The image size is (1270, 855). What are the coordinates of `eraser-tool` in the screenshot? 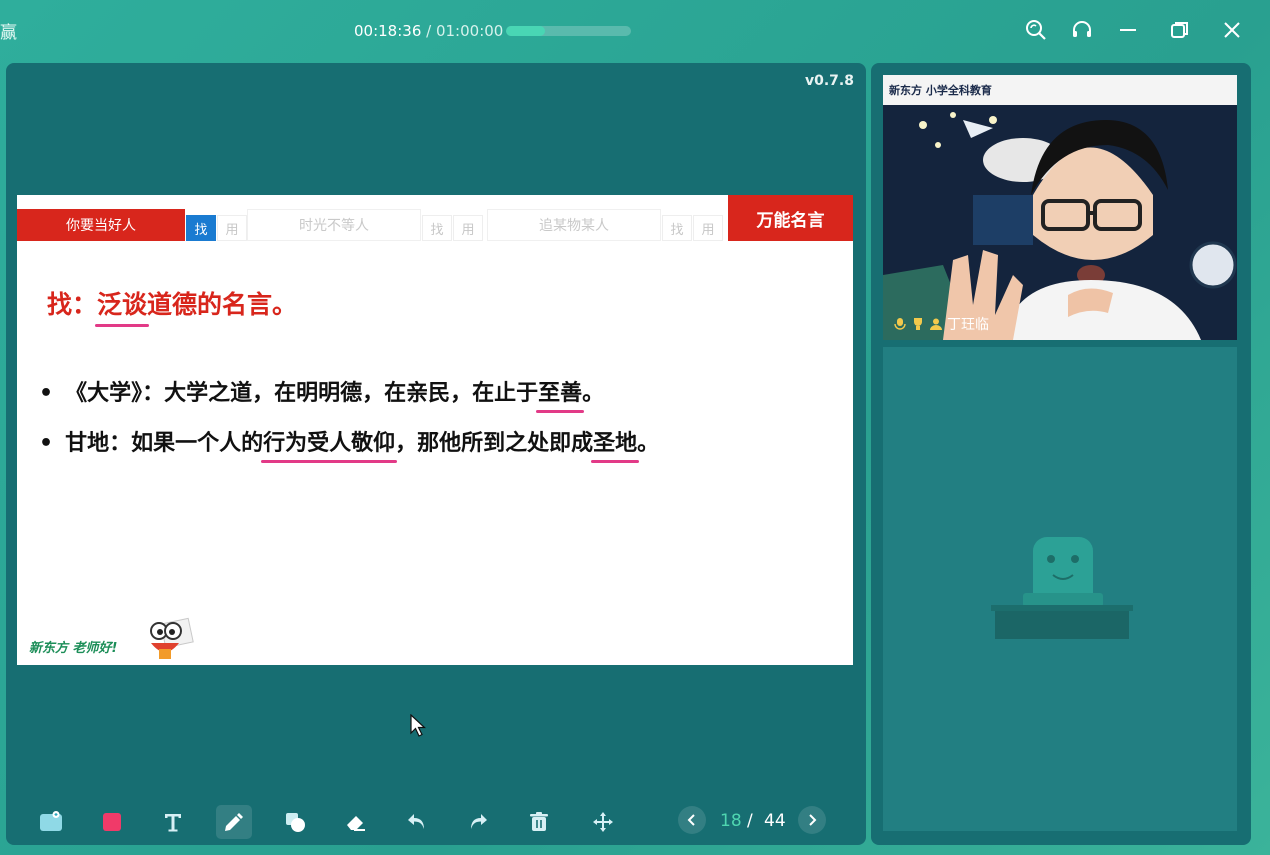 It's located at (356, 822).